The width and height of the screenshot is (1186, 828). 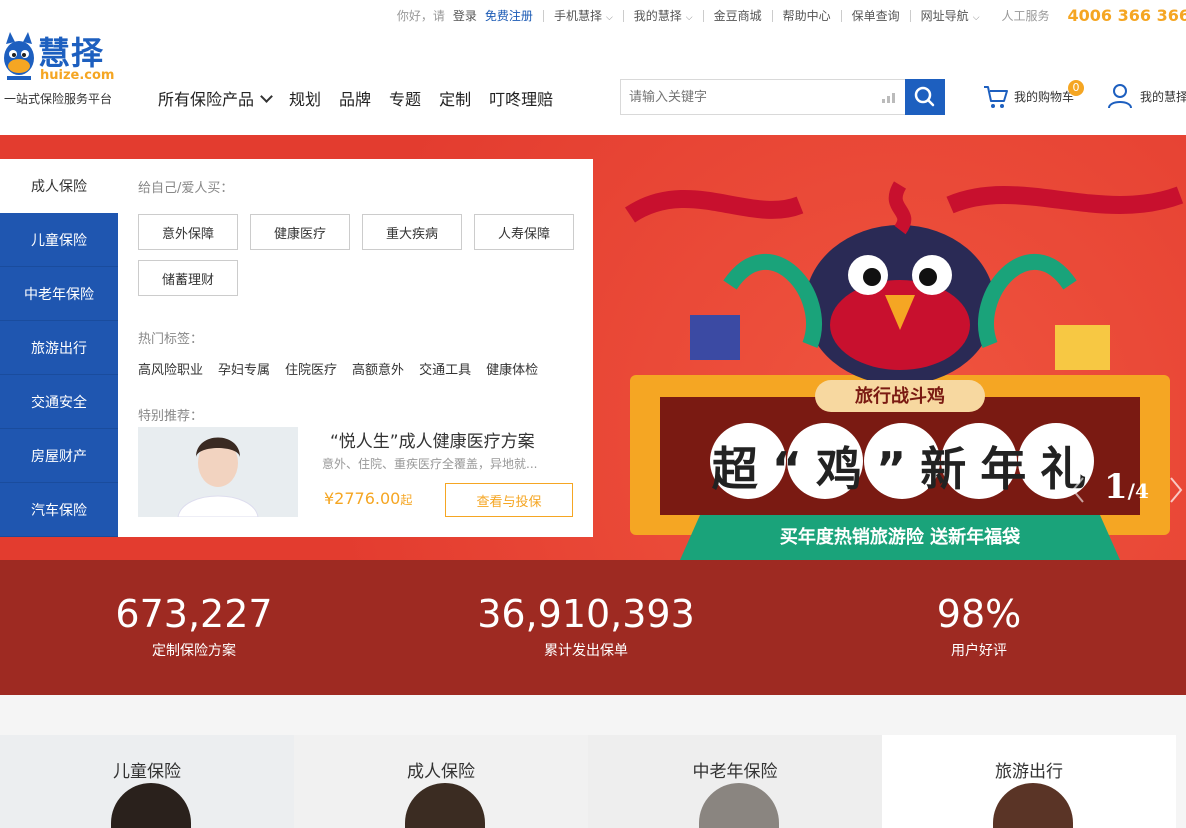 I want to click on carousel-prev-arrow, so click(x=1078, y=490).